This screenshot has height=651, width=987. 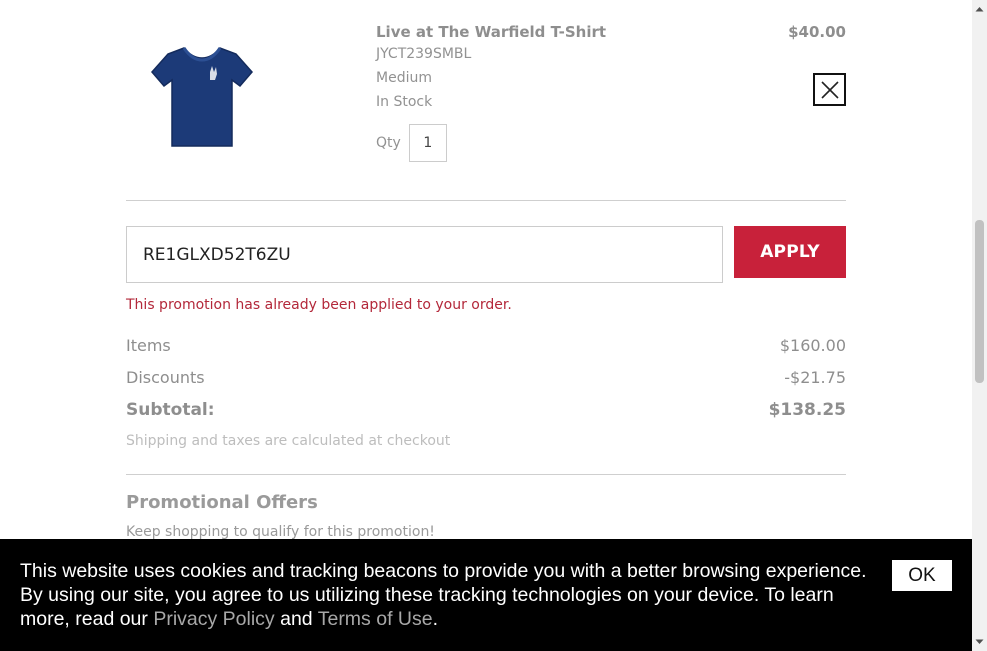 I want to click on items-value: $160.00, so click(x=812, y=345).